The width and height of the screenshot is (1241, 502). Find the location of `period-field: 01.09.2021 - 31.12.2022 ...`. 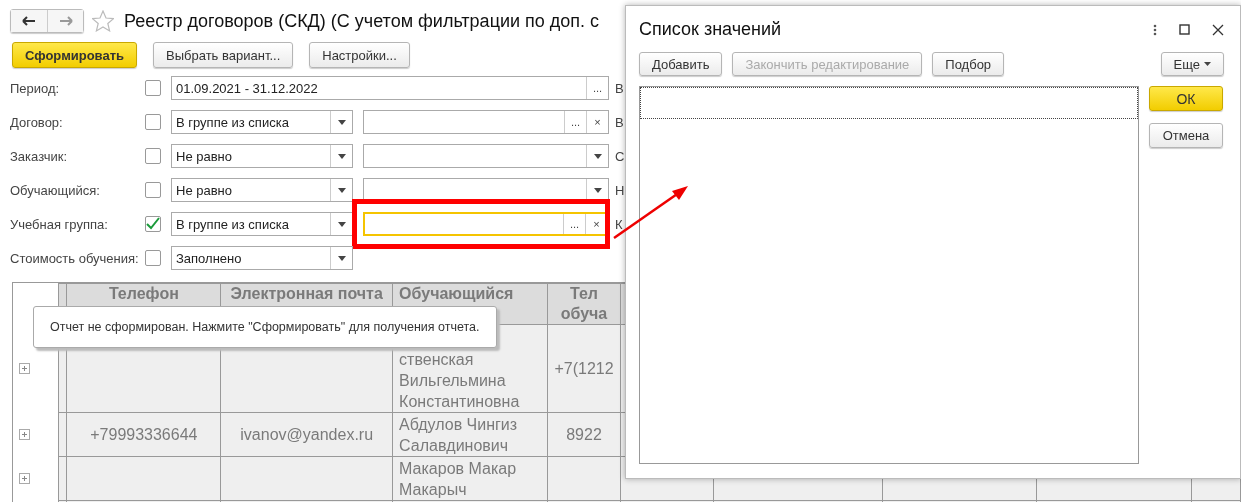

period-field: 01.09.2021 - 31.12.2022 ... is located at coordinates (390, 88).